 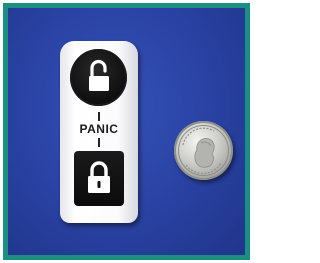 What do you see at coordinates (99, 129) in the screenshot?
I see `panic-label: PANIC` at bounding box center [99, 129].